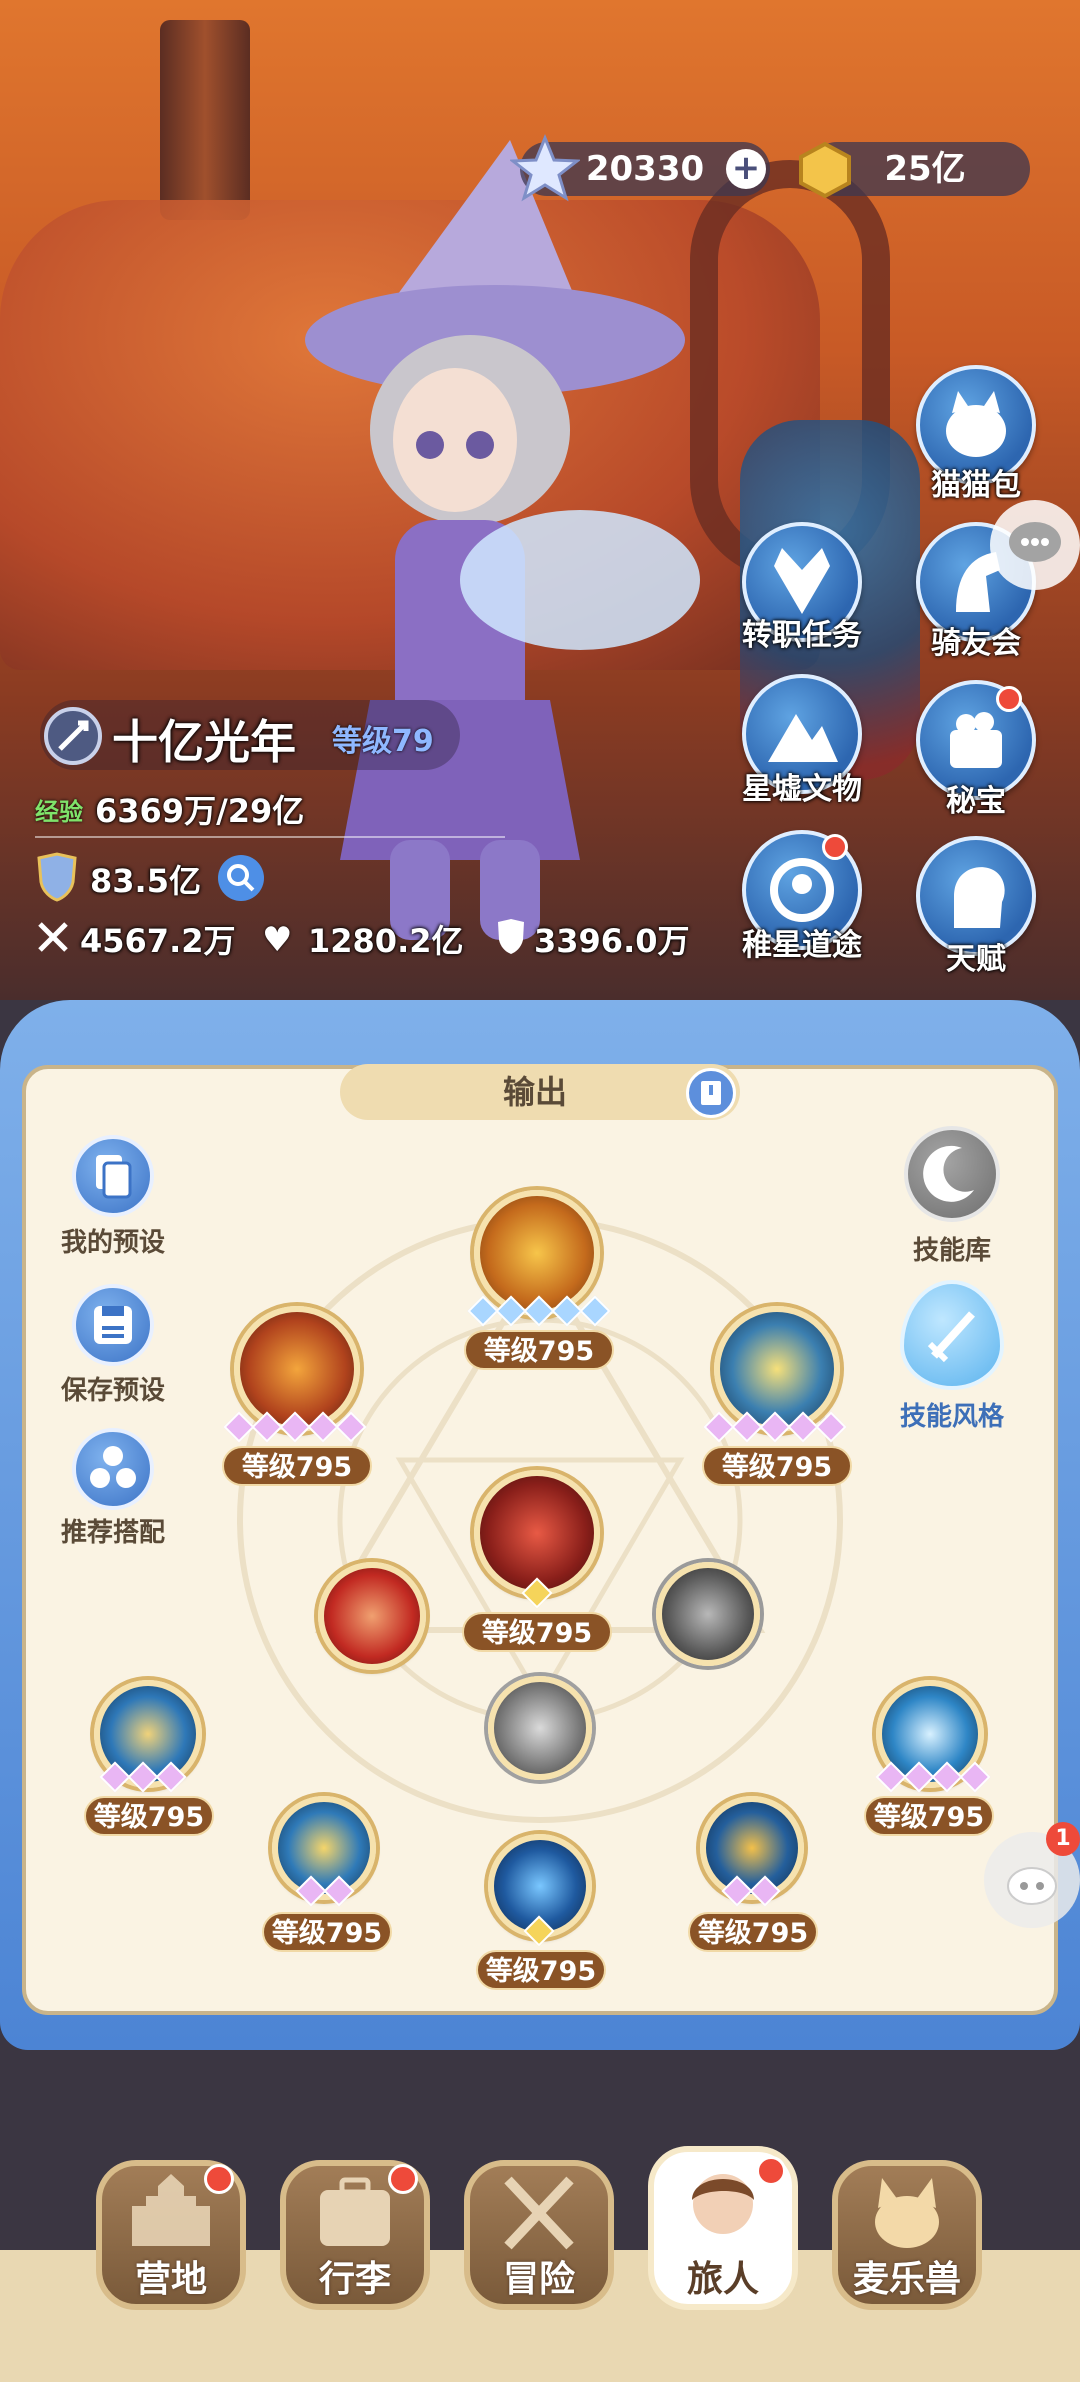 The height and width of the screenshot is (2382, 1080). Describe the element at coordinates (170, 2279) in the screenshot. I see `nav-camp-label: 营地` at that location.